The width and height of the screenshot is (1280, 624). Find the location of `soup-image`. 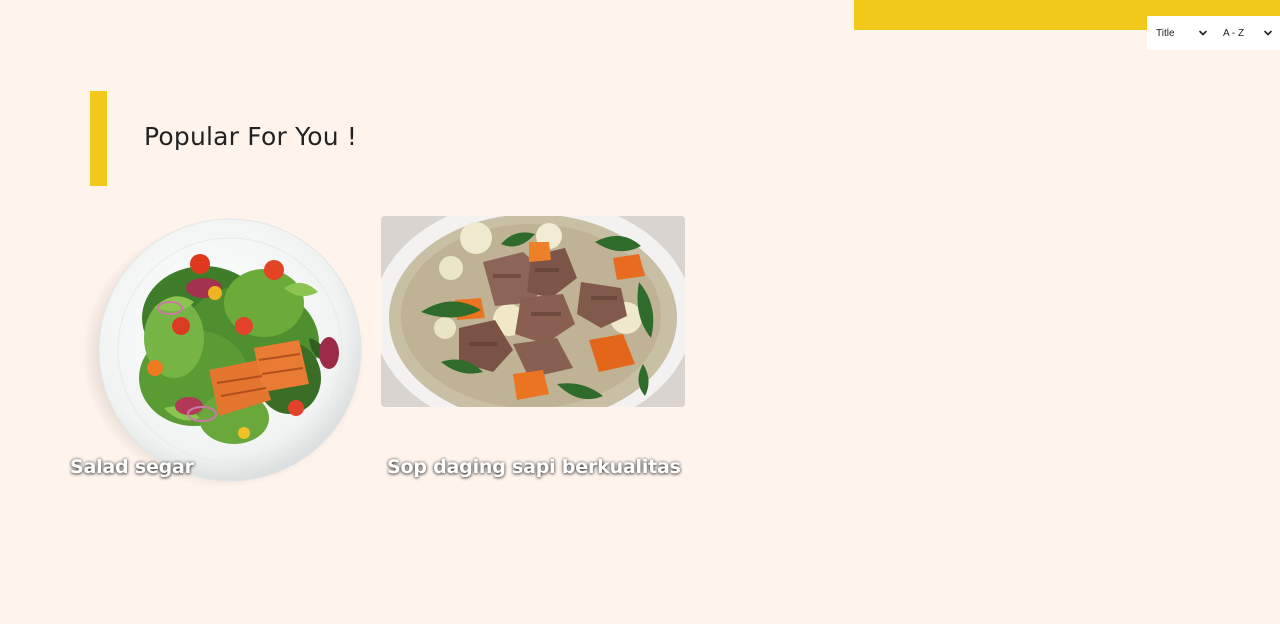

soup-image is located at coordinates (533, 311).